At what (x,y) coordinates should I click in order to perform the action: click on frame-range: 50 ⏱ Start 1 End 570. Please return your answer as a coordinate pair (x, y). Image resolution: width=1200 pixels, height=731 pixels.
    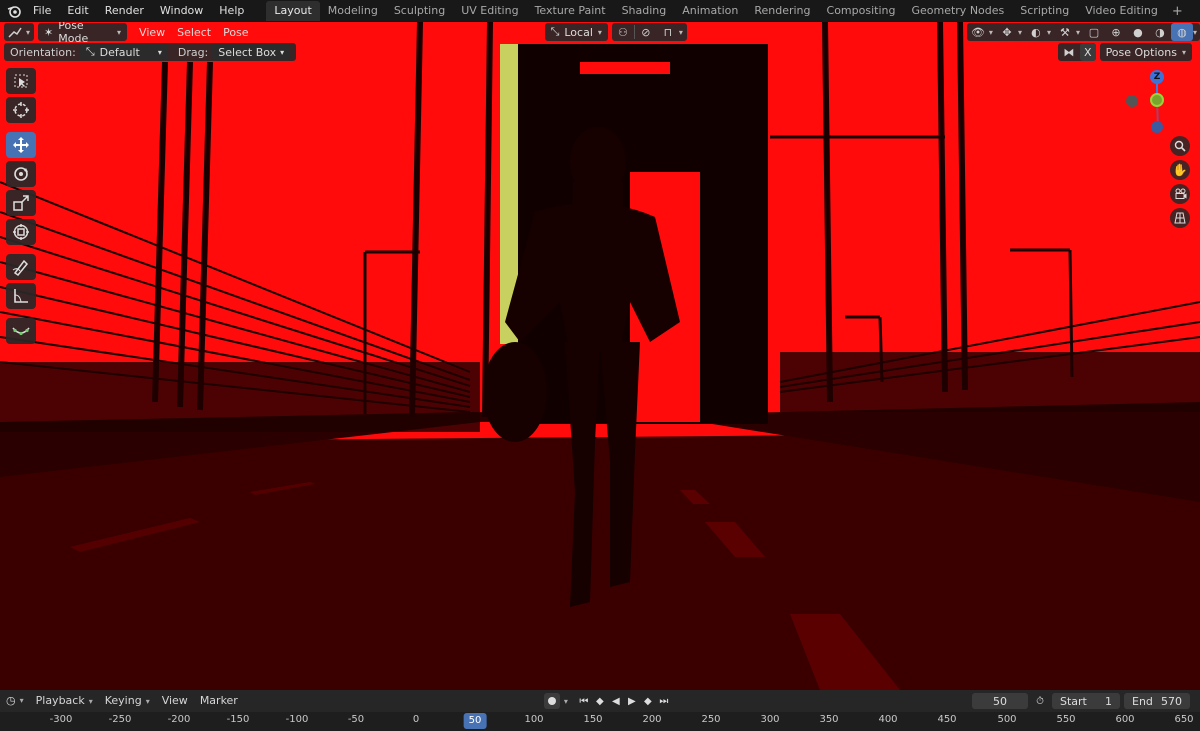
    Looking at the image, I should click on (1081, 701).